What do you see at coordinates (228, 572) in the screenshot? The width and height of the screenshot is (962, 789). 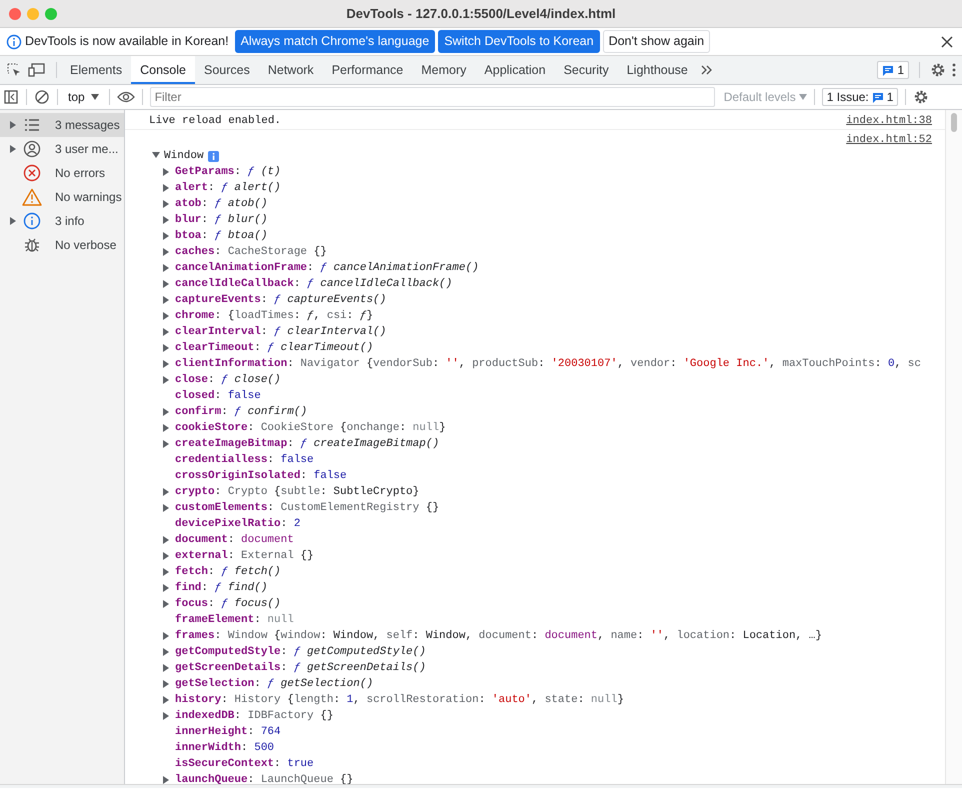 I see `property-line: fetch: ƒ fetch()` at bounding box center [228, 572].